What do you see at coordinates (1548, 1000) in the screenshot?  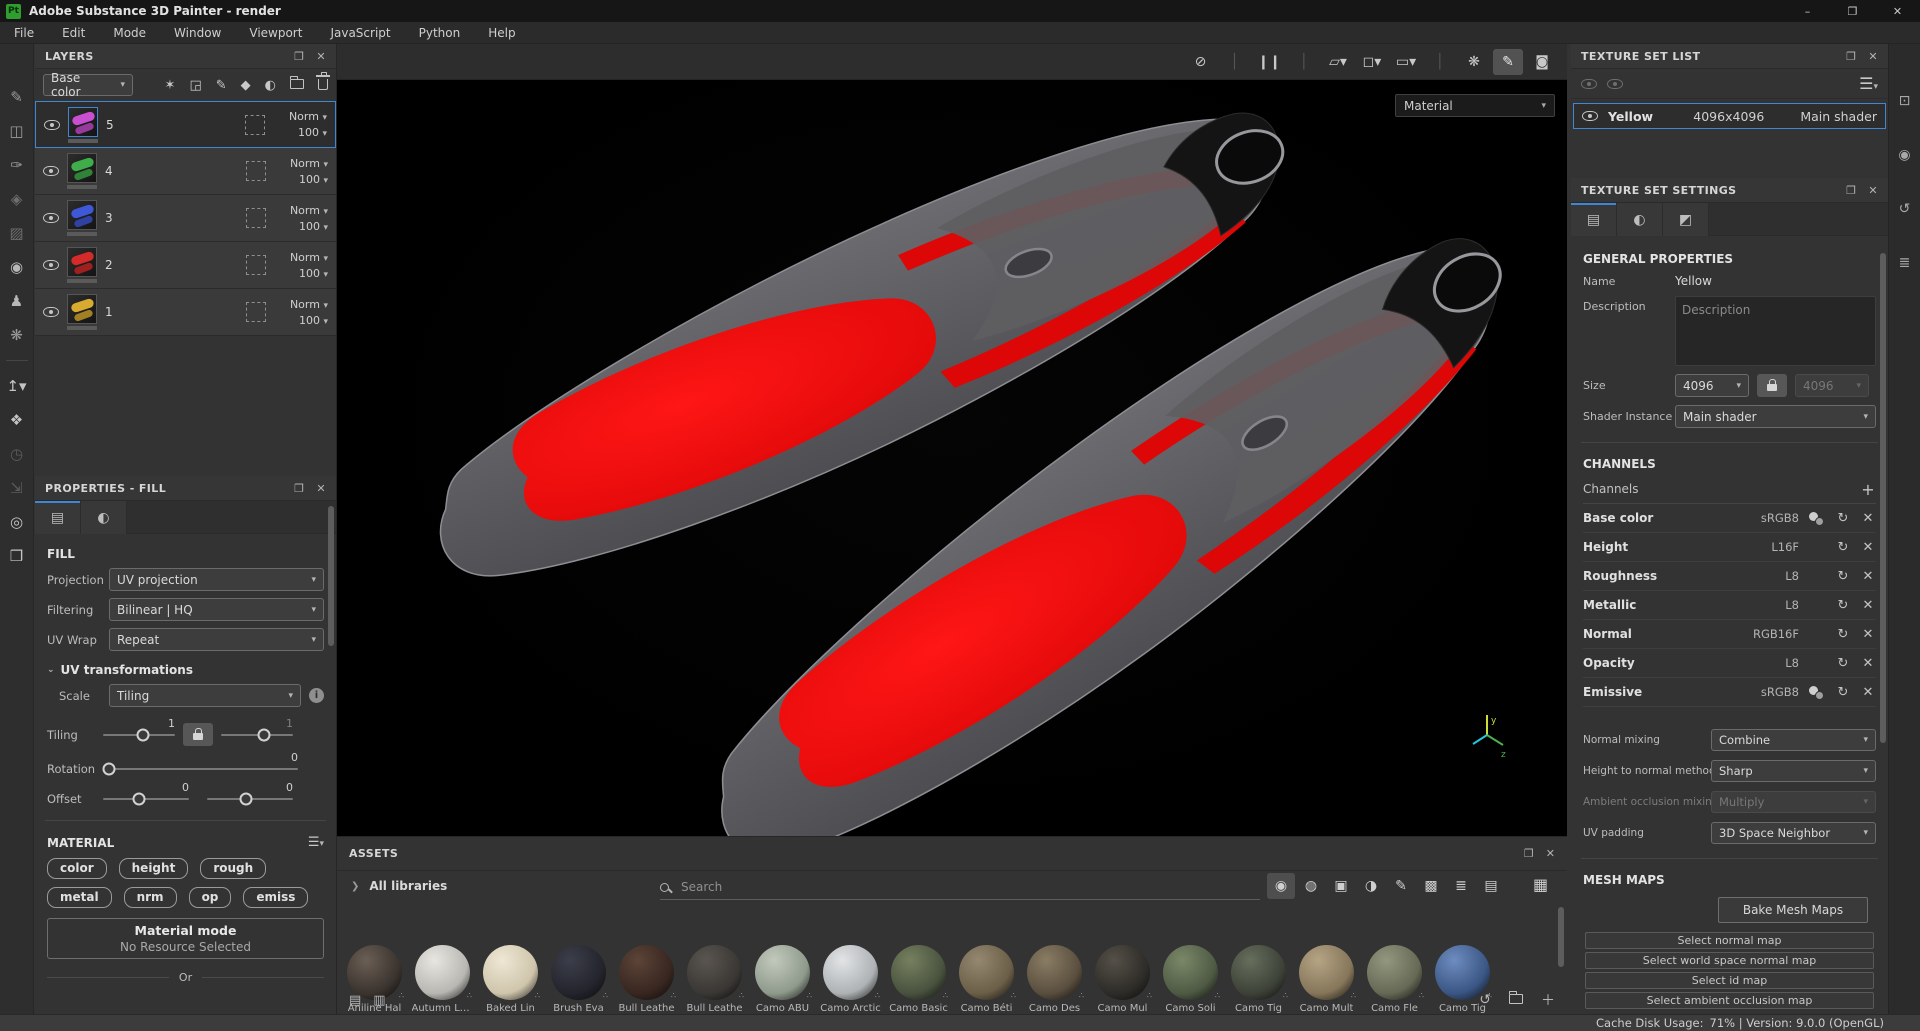 I see `add-asset-icon: ＋` at bounding box center [1548, 1000].